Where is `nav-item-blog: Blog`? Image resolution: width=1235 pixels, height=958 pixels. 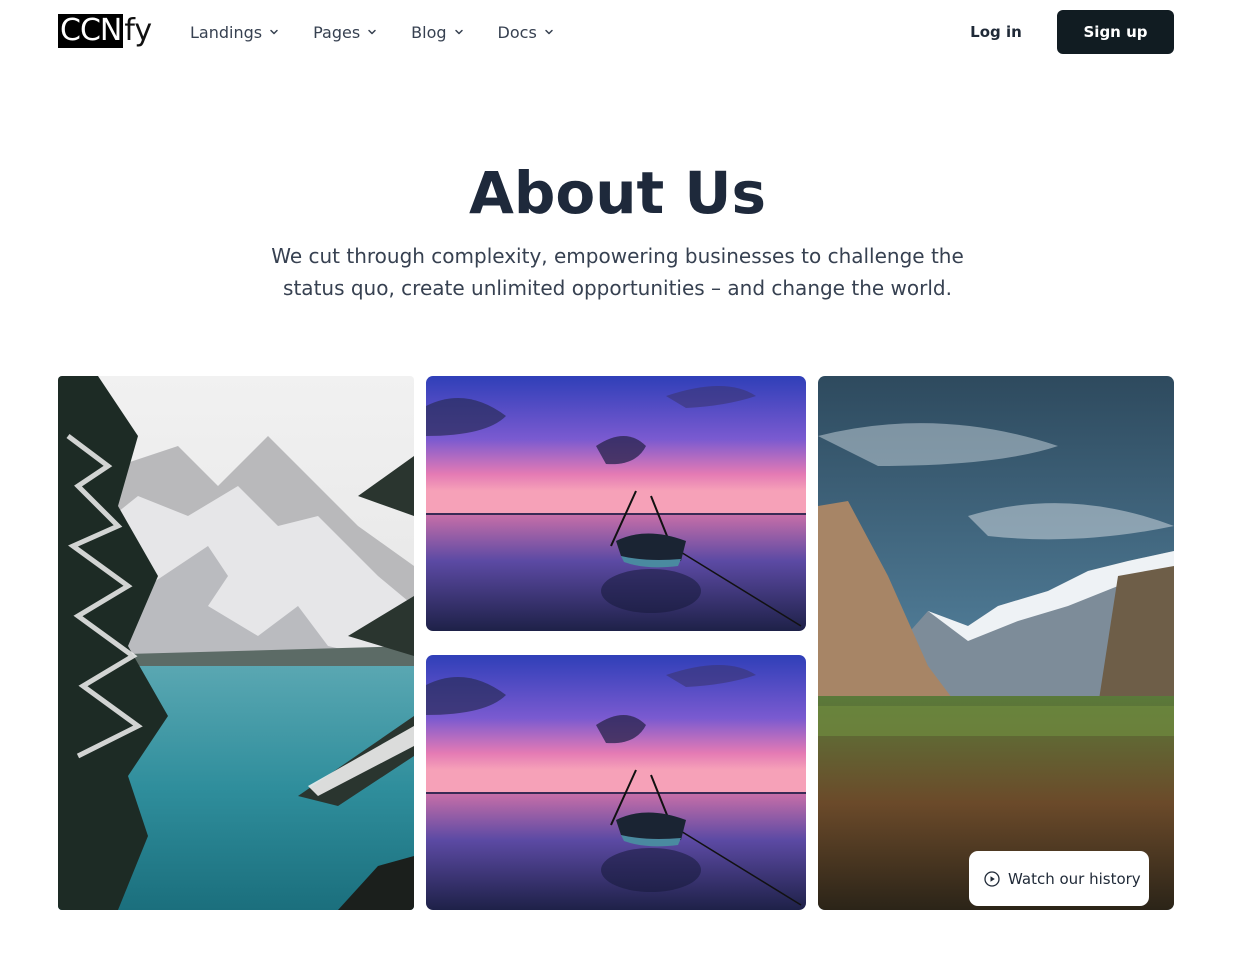
nav-item-blog: Blog is located at coordinates (437, 32).